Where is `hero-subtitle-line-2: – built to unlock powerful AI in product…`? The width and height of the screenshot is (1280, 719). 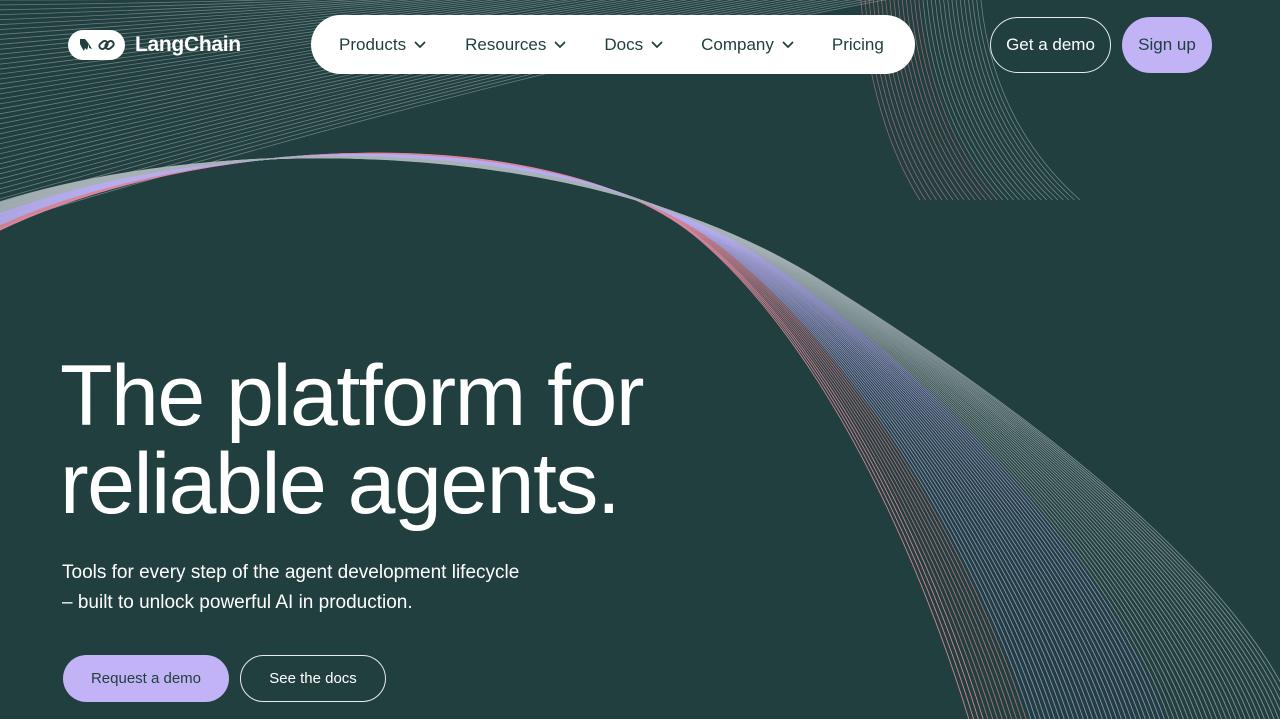
hero-subtitle-line-2: – built to unlock powerful AI in product… is located at coordinates (237, 602).